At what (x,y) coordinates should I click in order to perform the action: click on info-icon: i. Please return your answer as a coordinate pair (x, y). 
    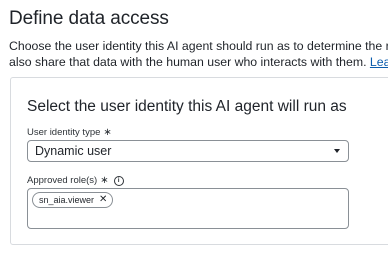
    Looking at the image, I should click on (118, 180).